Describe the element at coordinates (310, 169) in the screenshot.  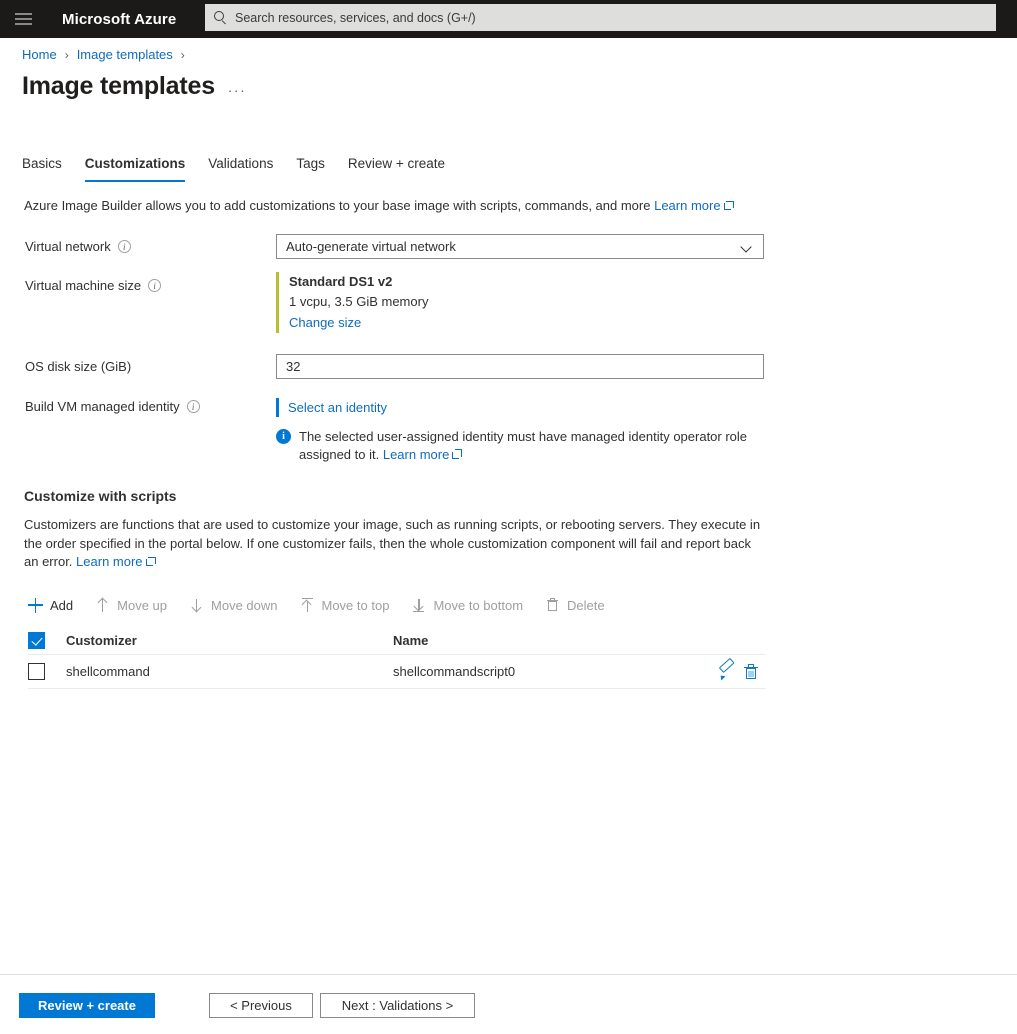
I see `tab-tags: Tags` at that location.